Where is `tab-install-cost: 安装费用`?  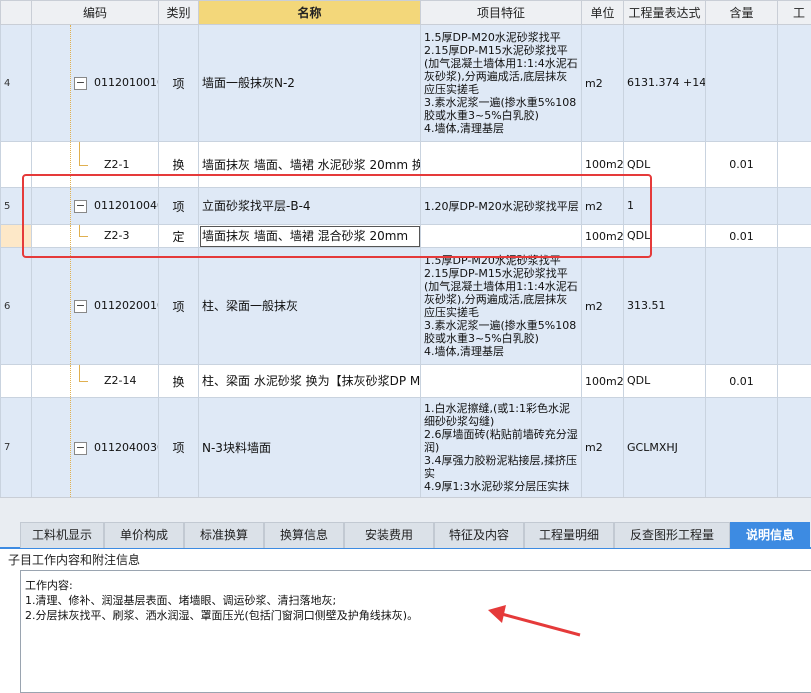
tab-install-cost: 安装费用 is located at coordinates (389, 535).